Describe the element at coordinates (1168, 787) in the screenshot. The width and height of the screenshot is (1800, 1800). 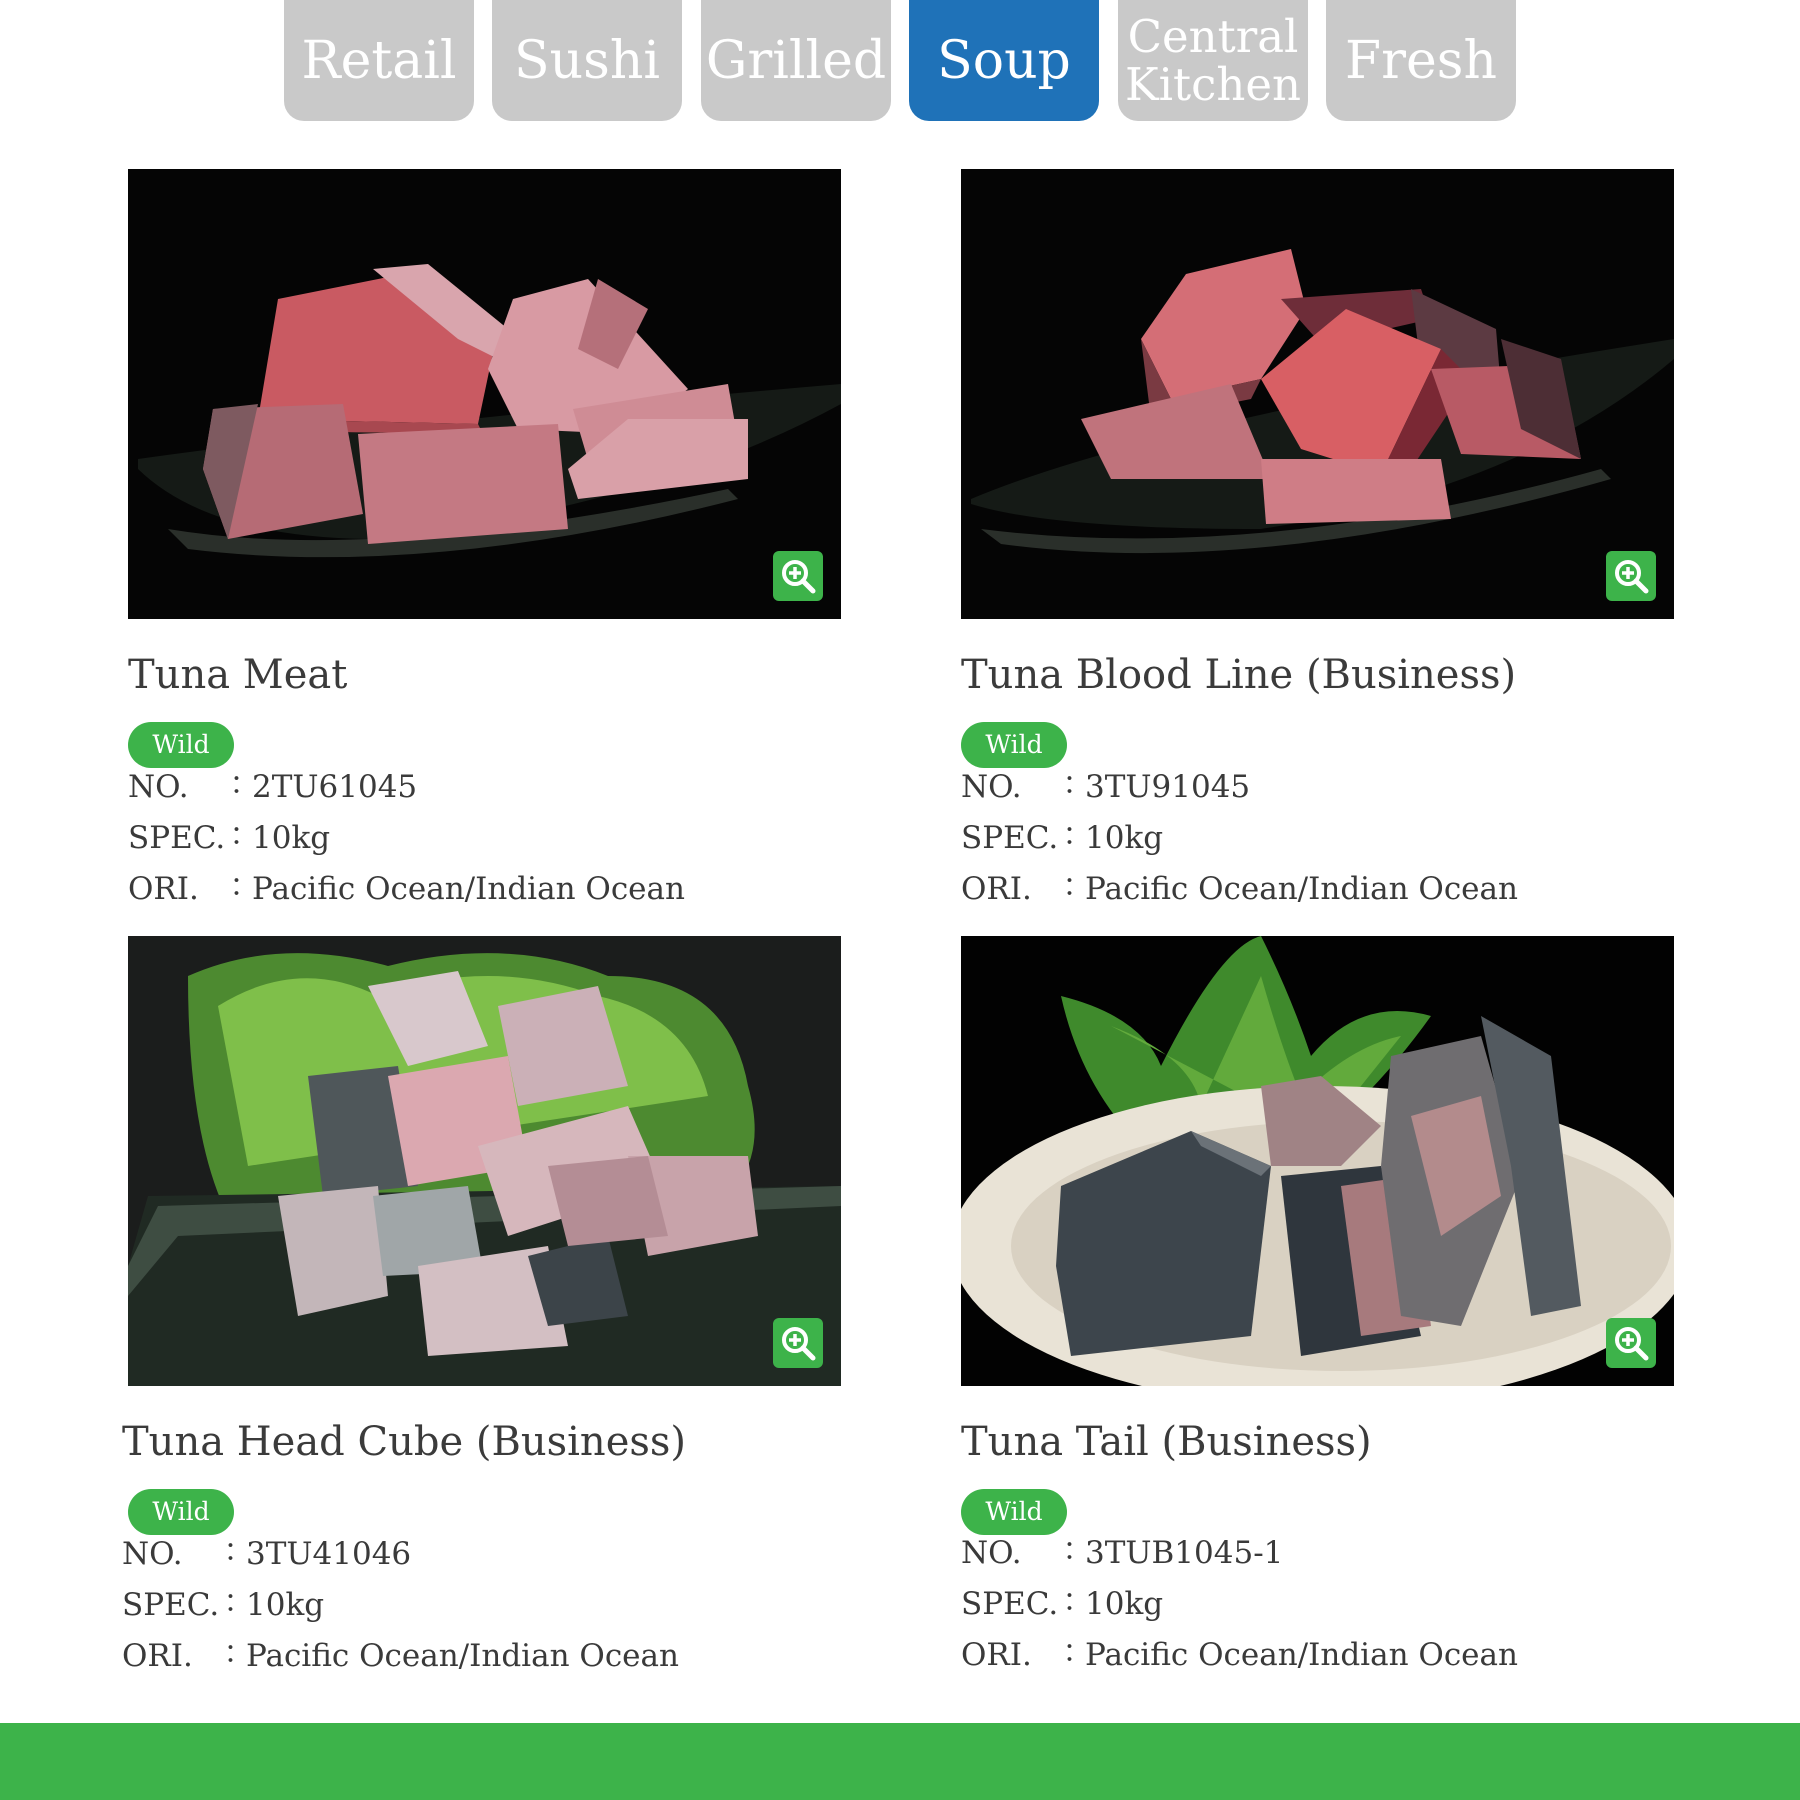
I see `number-value: 3TU91045` at that location.